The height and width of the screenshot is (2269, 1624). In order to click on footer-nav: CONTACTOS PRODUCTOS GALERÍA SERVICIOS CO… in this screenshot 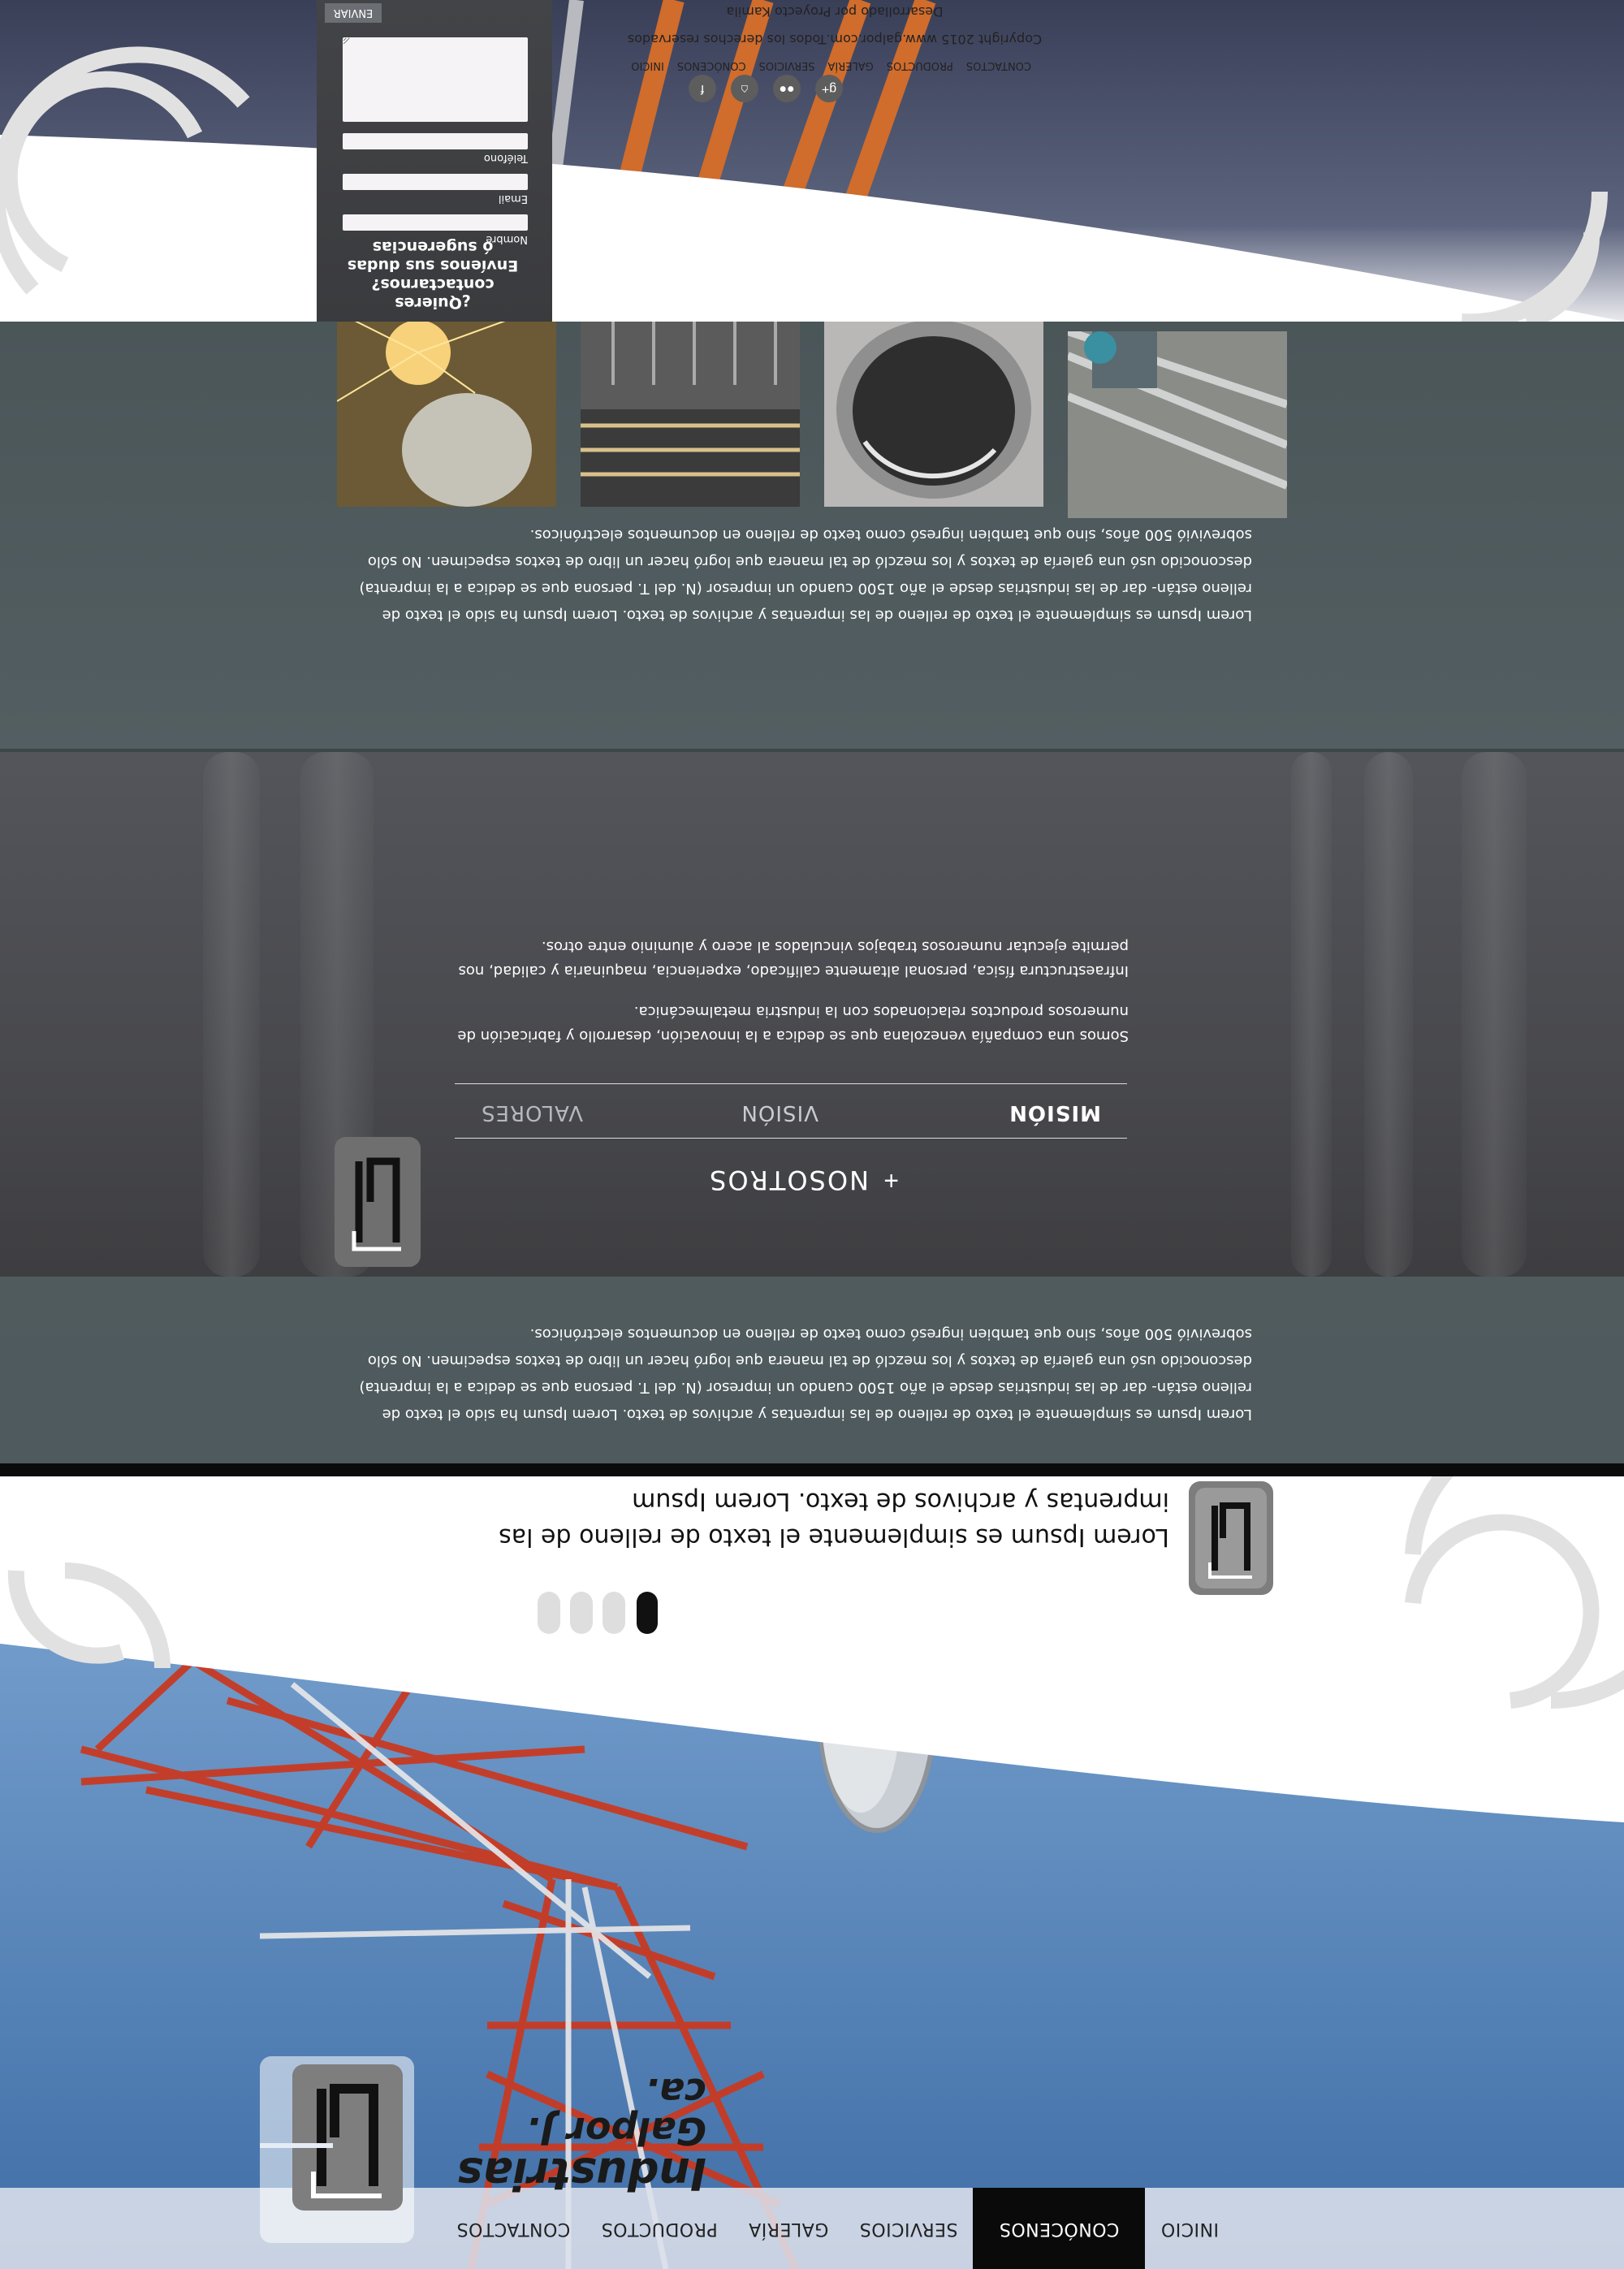, I will do `click(831, 65)`.